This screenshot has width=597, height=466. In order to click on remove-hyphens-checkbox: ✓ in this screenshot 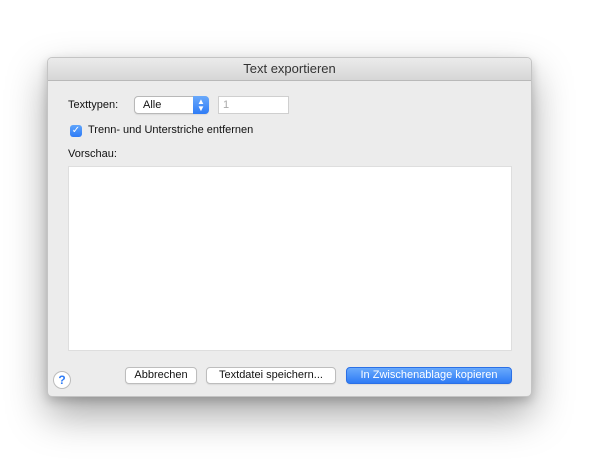, I will do `click(76, 131)`.